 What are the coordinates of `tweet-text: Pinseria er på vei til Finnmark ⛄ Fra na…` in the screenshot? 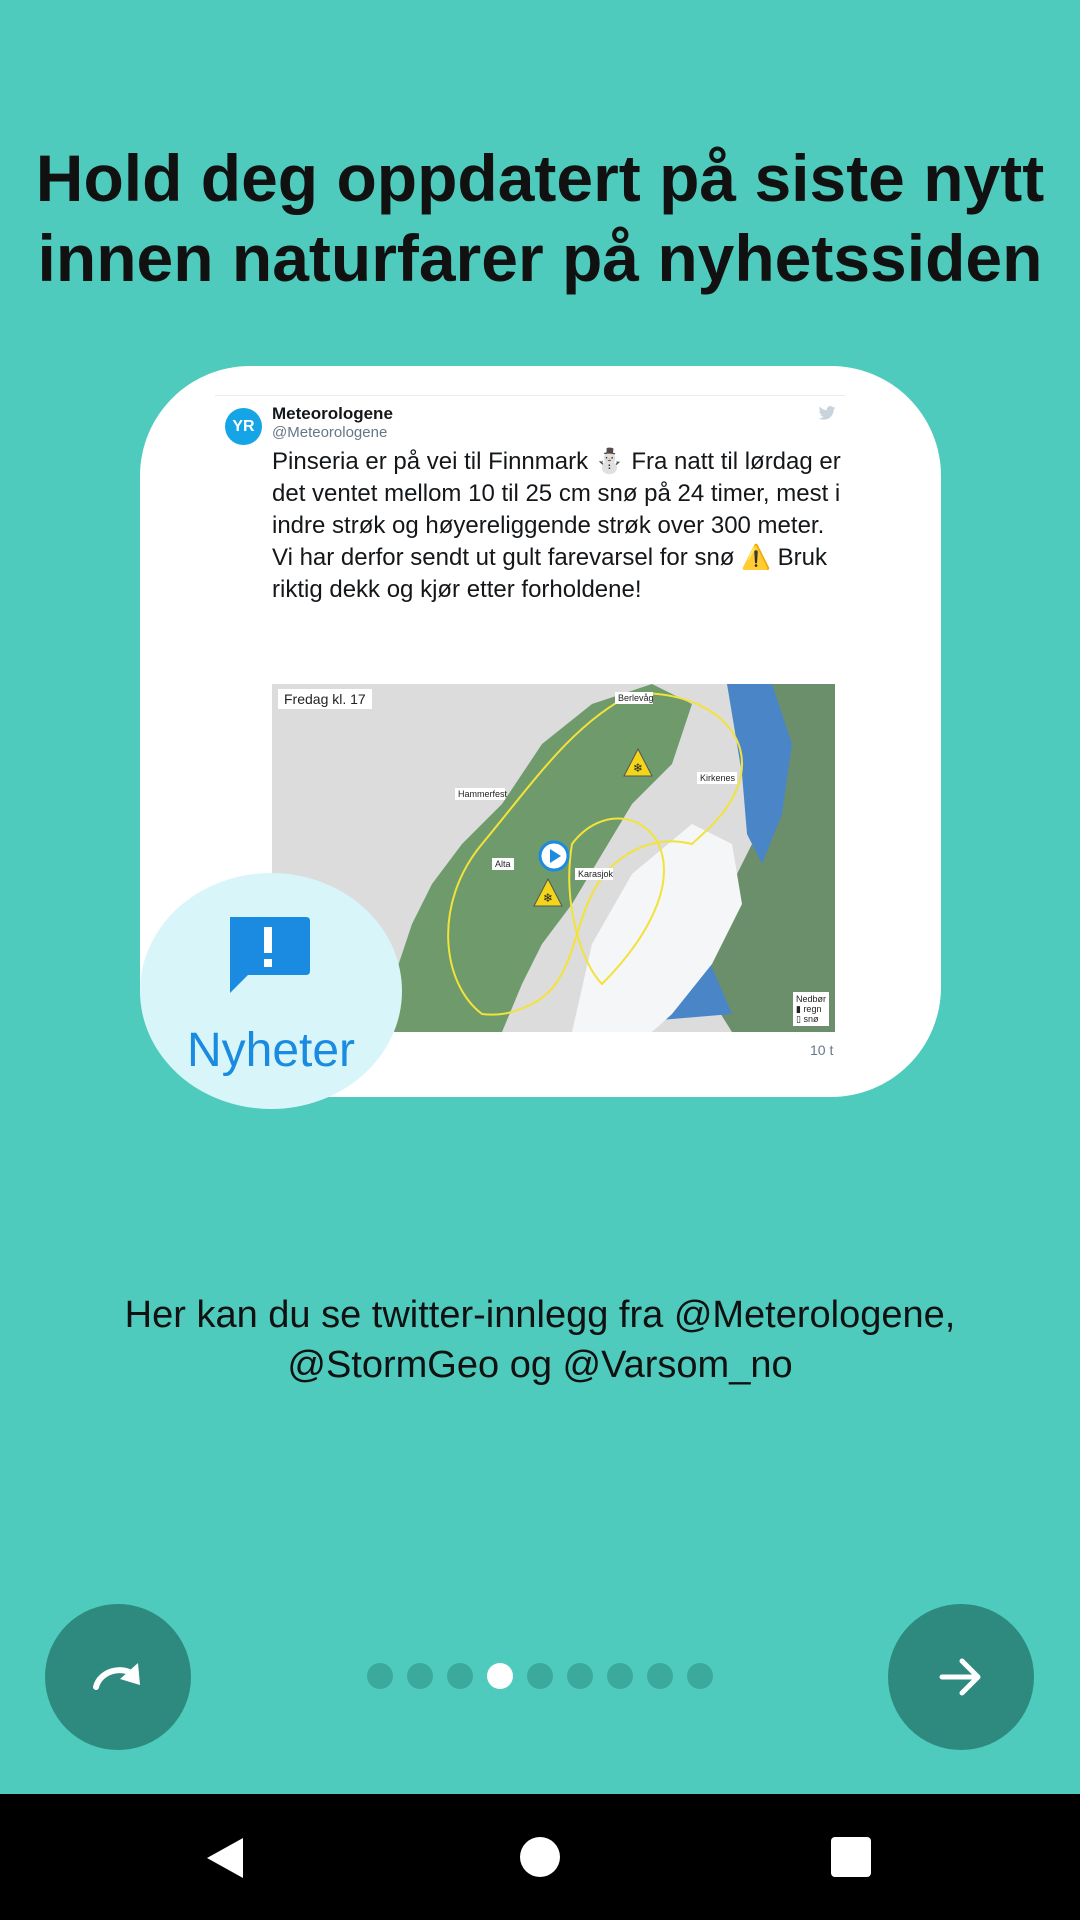 It's located at (556, 525).